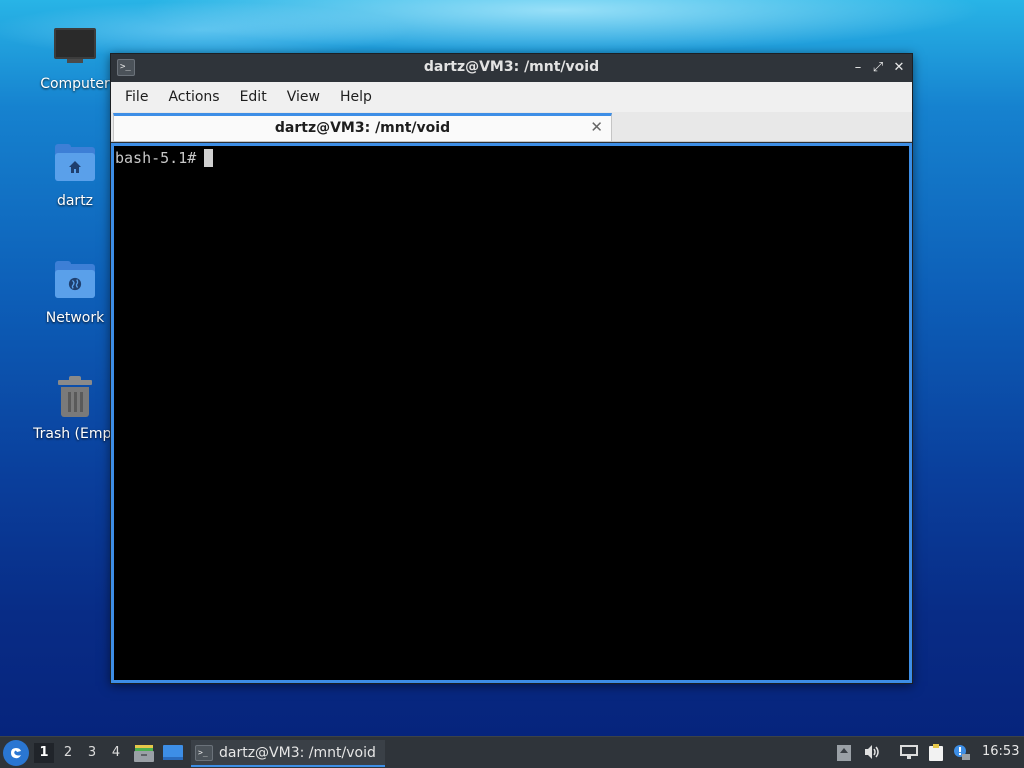 Image resolution: width=1024 pixels, height=768 pixels. What do you see at coordinates (44, 753) in the screenshot?
I see `workspace-1: 1` at bounding box center [44, 753].